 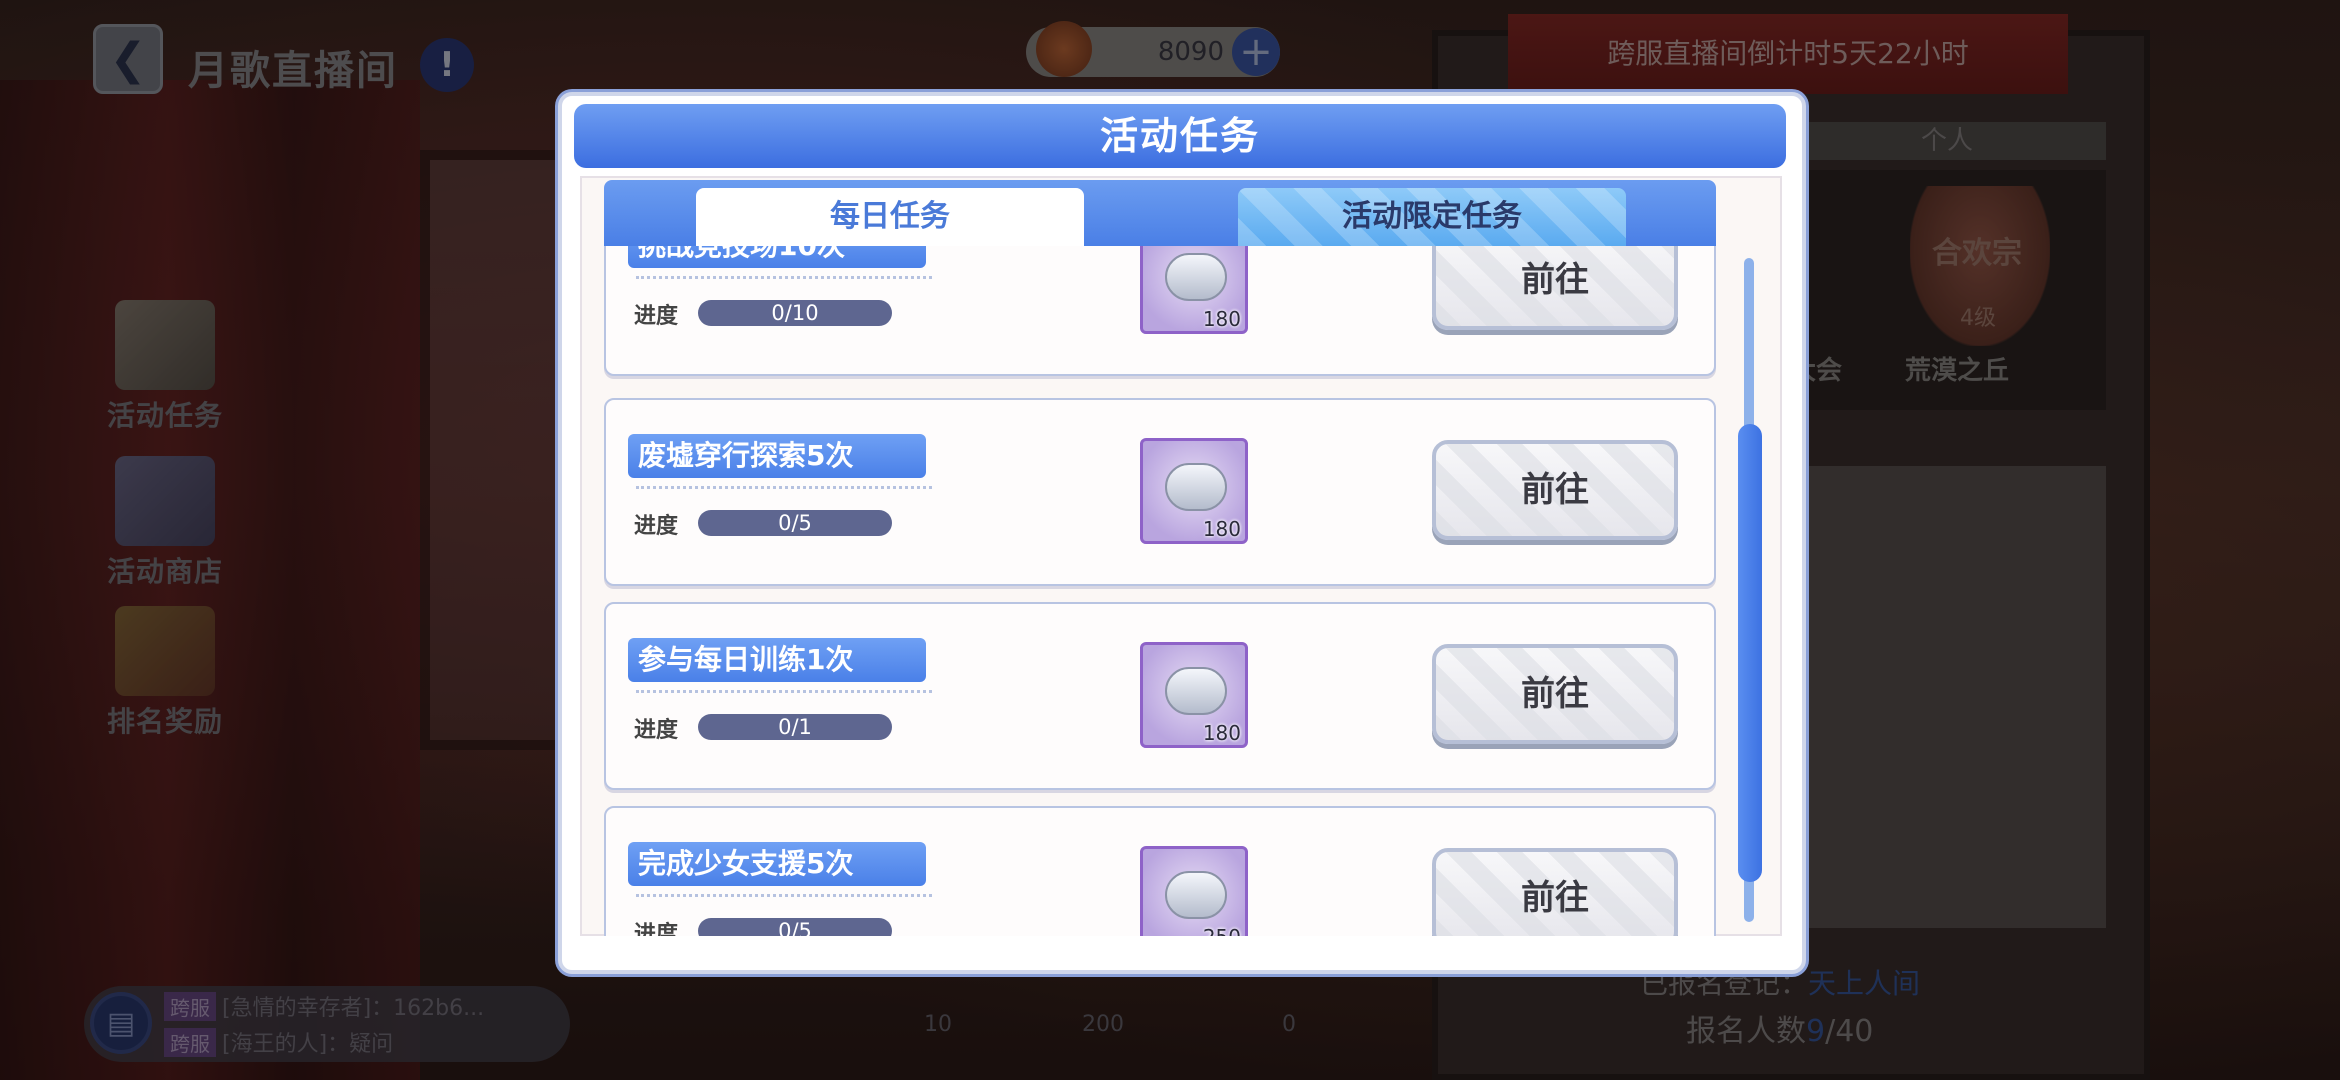 What do you see at coordinates (1180, 136) in the screenshot?
I see `modal-title: 活动任务` at bounding box center [1180, 136].